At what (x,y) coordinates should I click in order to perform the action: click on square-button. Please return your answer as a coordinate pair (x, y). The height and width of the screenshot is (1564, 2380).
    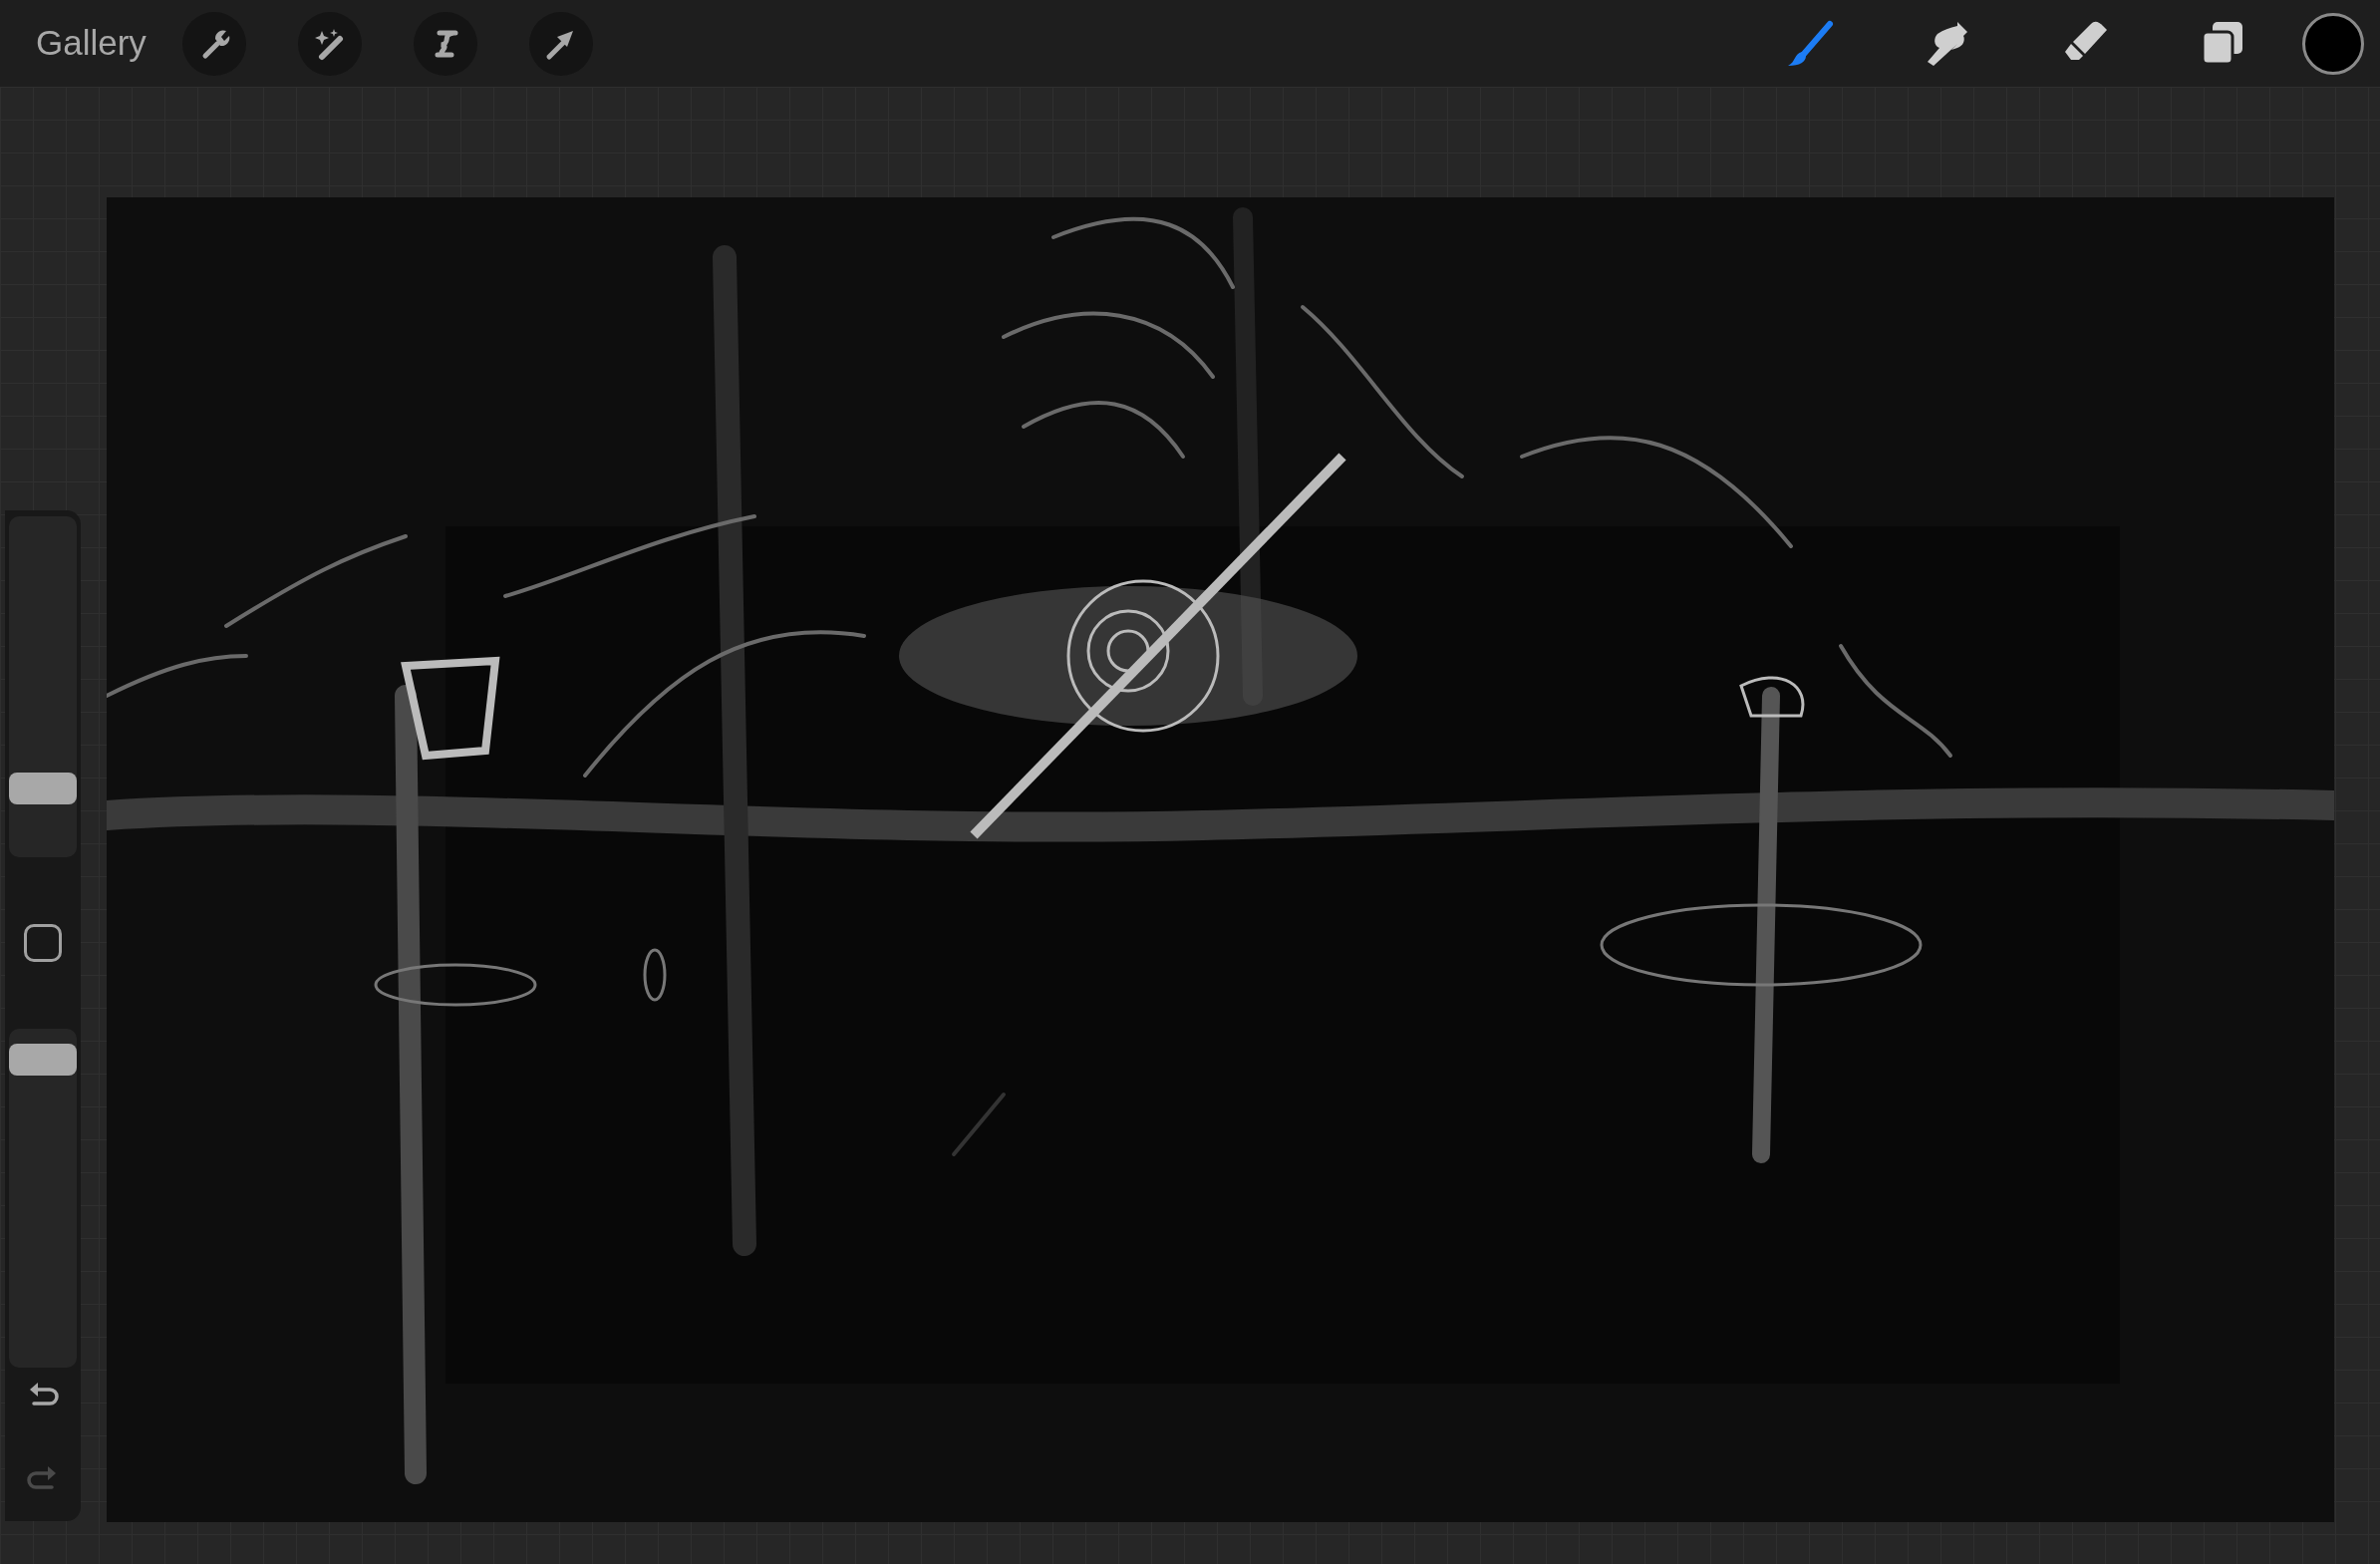
    Looking at the image, I should click on (43, 943).